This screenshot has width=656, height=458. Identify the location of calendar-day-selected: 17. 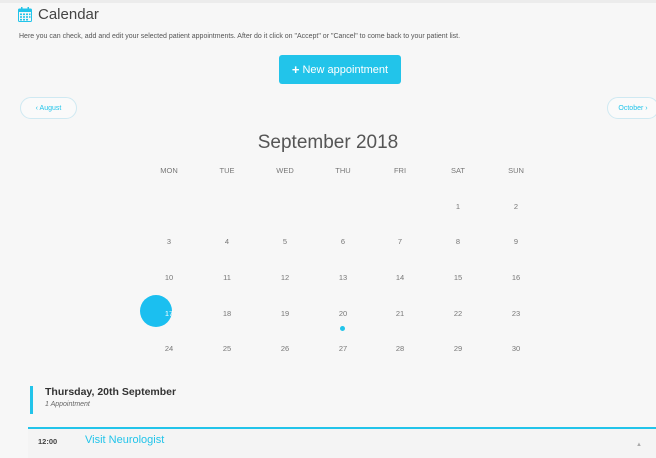
(169, 314).